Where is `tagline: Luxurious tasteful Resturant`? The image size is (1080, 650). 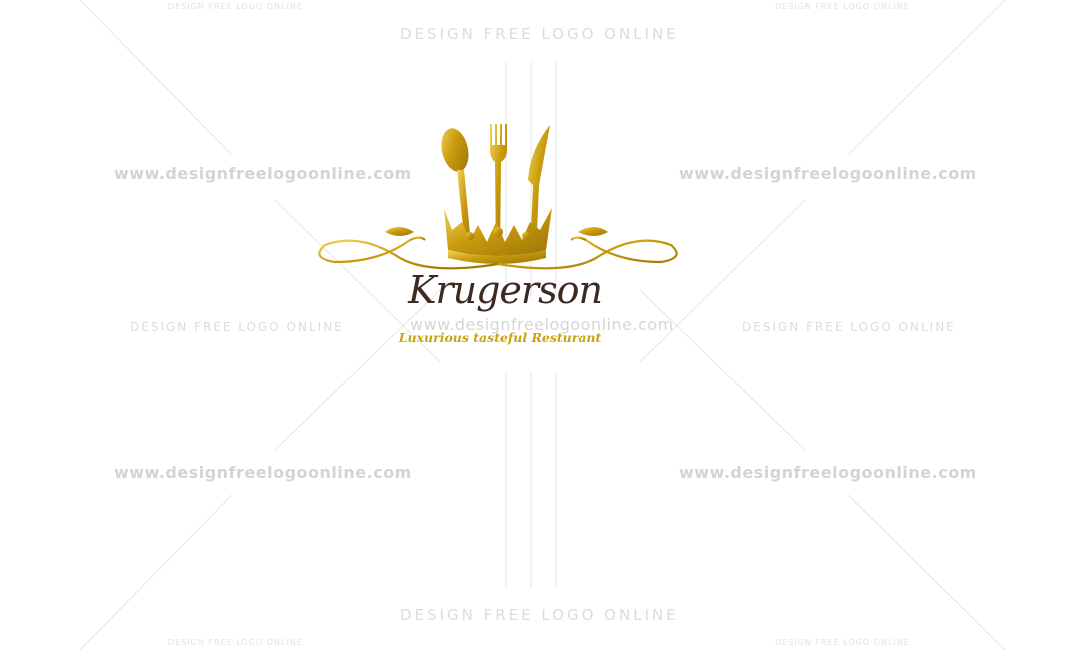
tagline: Luxurious tasteful Resturant is located at coordinates (500, 337).